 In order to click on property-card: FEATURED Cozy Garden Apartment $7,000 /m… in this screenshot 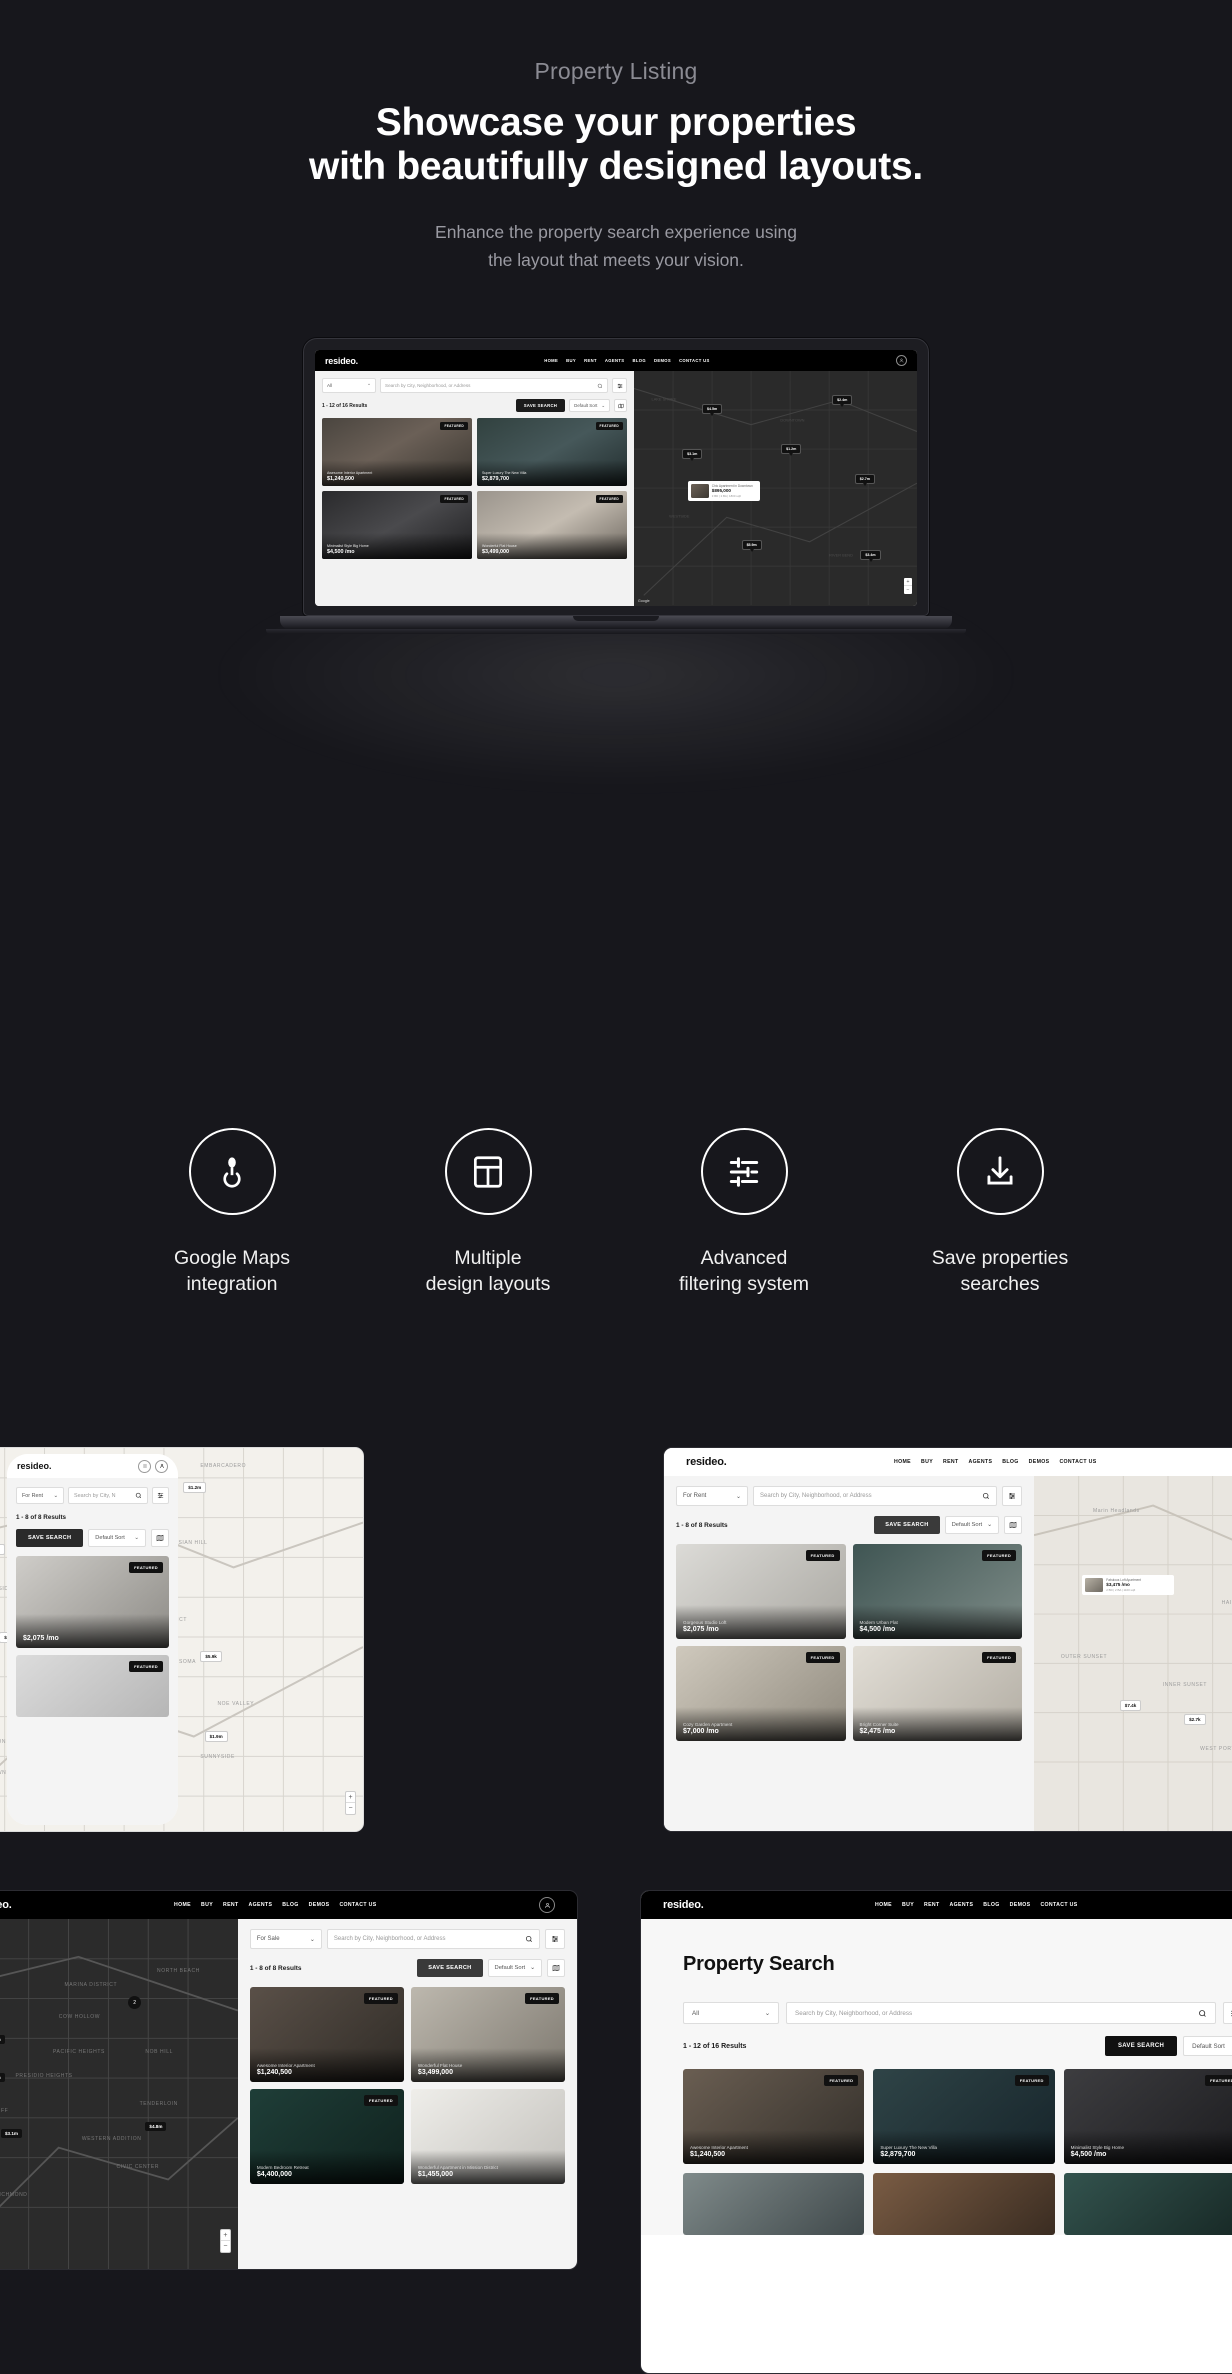, I will do `click(761, 1693)`.